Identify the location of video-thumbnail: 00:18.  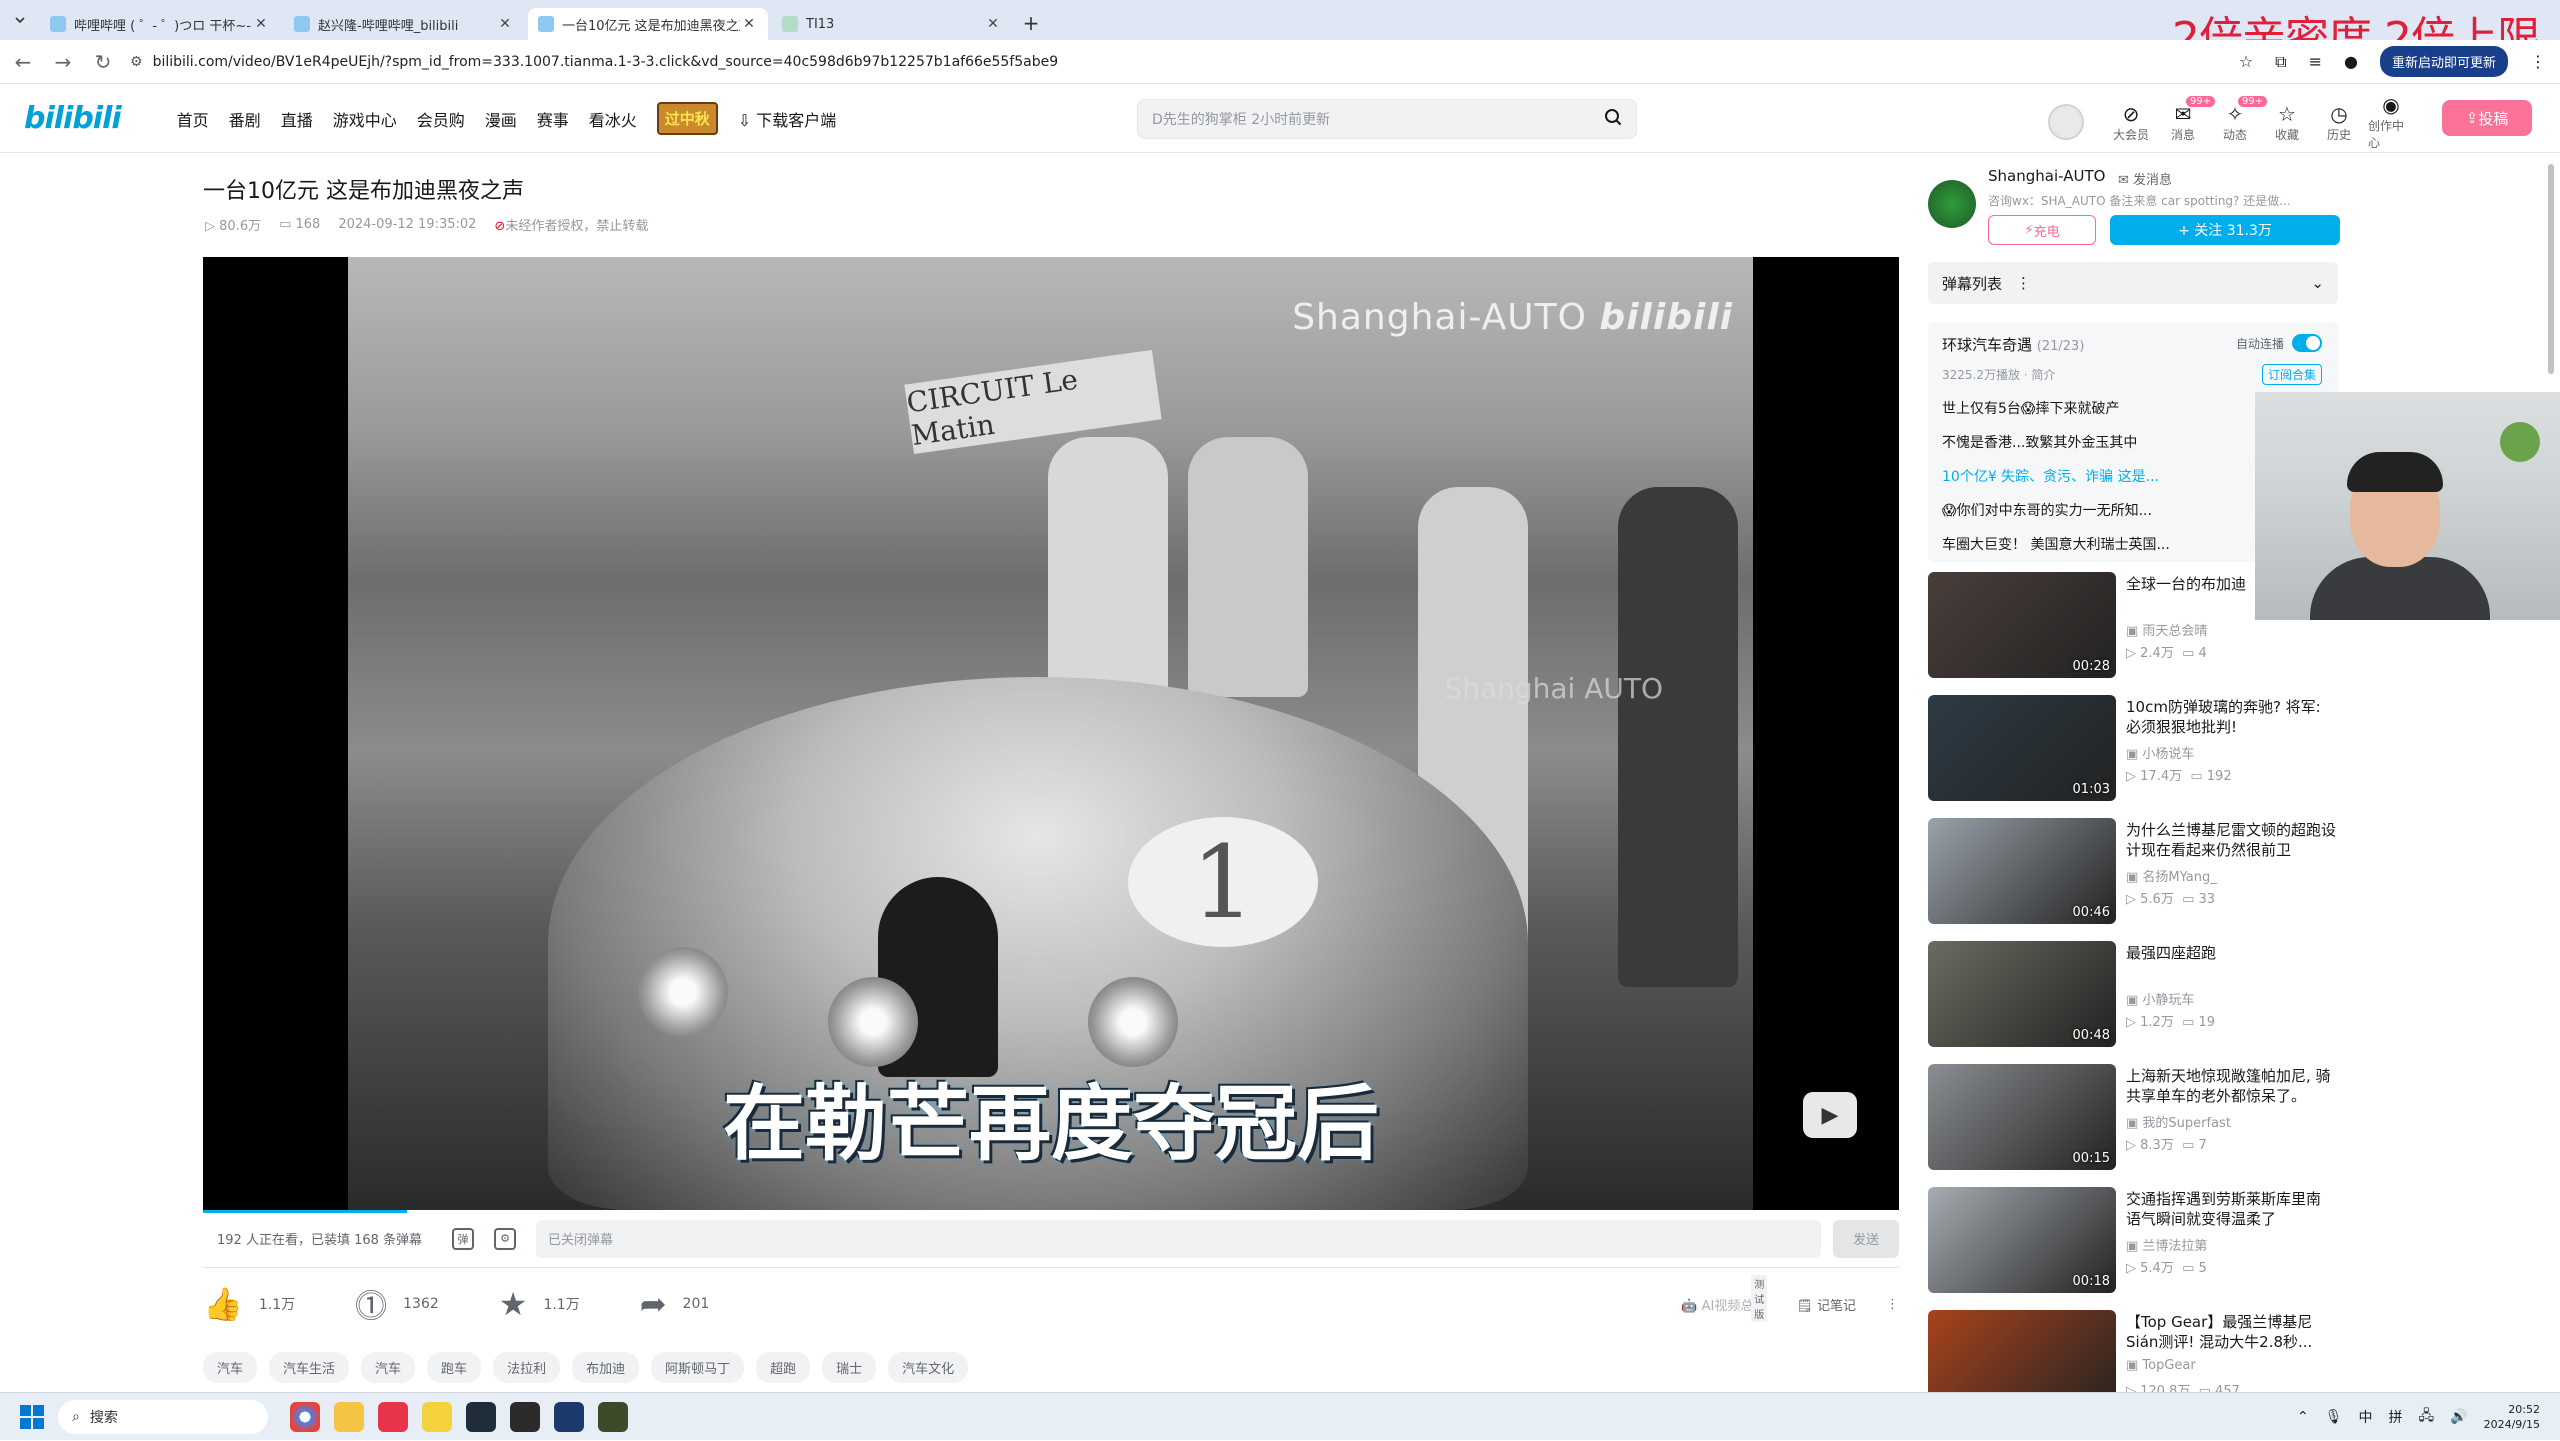
(2022, 1240).